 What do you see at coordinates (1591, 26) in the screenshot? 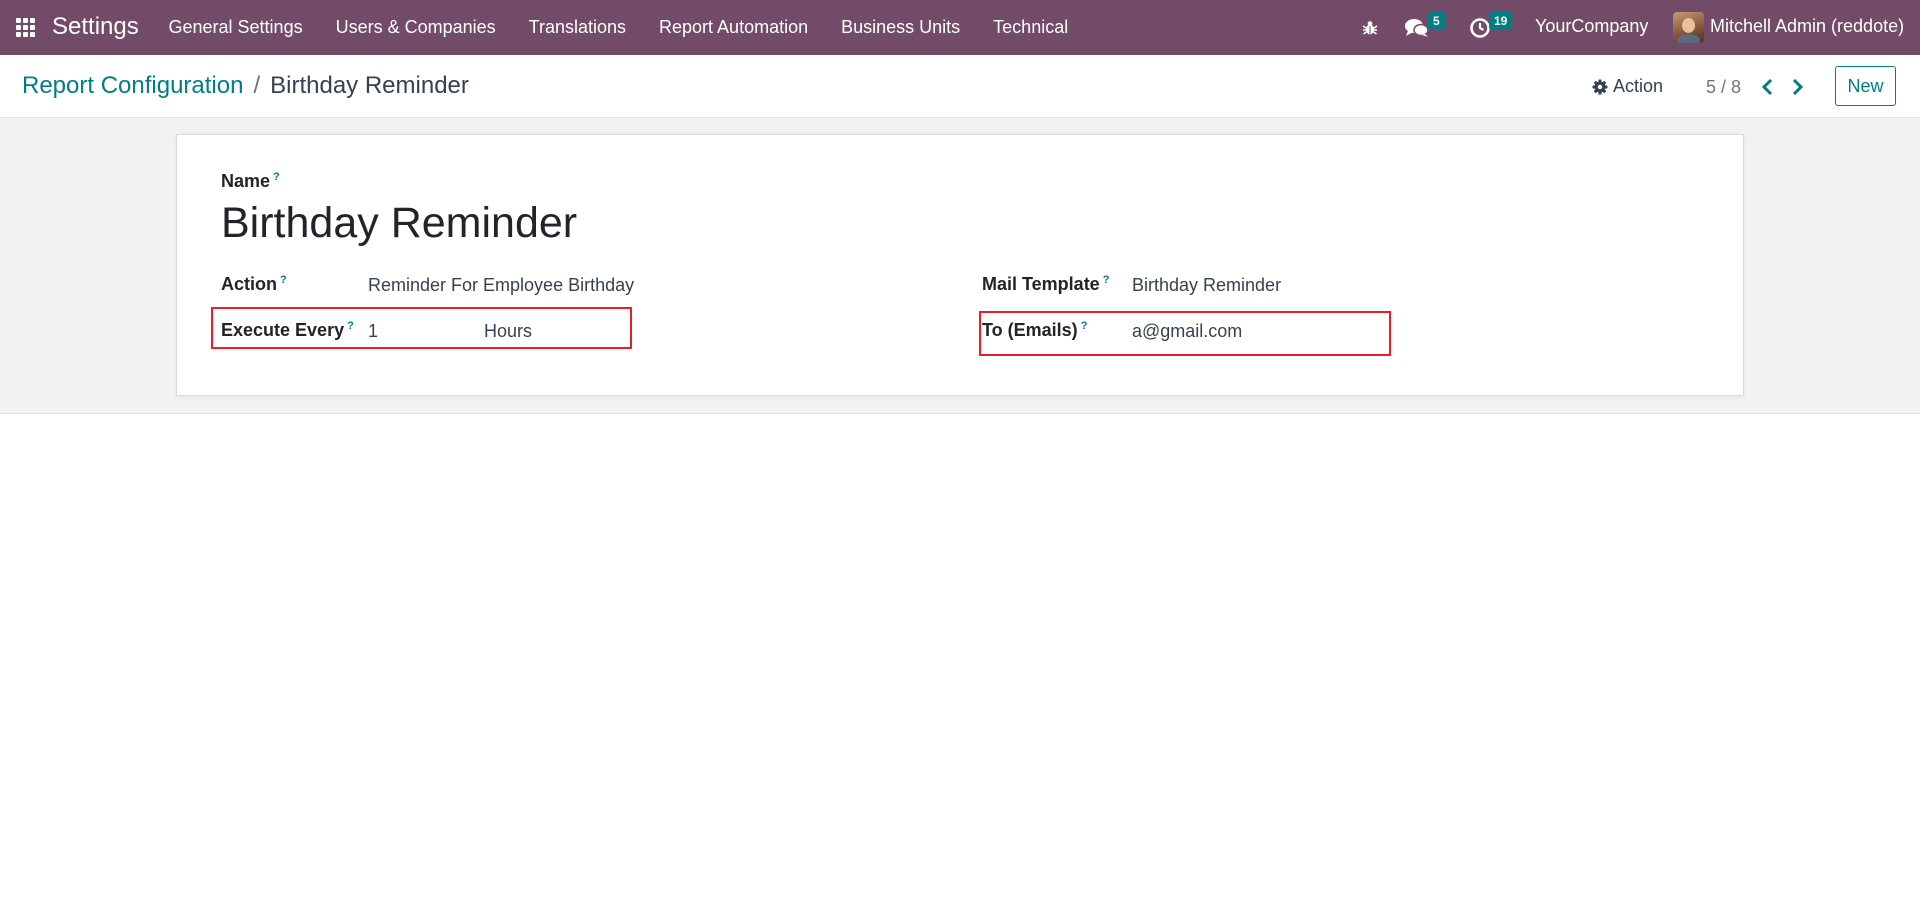
I see `company-switcher: YourCompany` at bounding box center [1591, 26].